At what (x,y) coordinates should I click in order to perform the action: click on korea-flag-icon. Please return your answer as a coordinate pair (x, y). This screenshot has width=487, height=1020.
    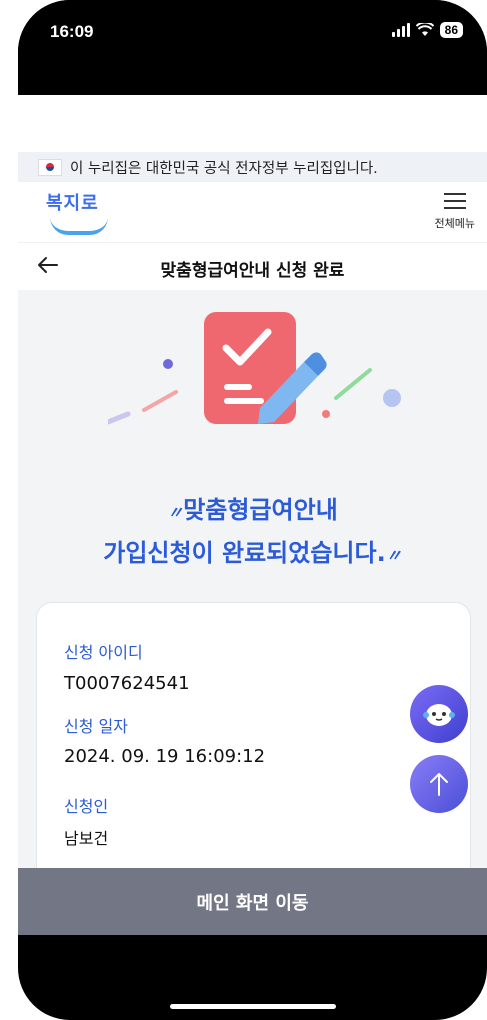
    Looking at the image, I should click on (50, 167).